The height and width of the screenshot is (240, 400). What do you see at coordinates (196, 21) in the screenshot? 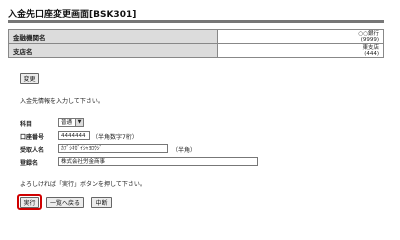
I see `title-divider` at bounding box center [196, 21].